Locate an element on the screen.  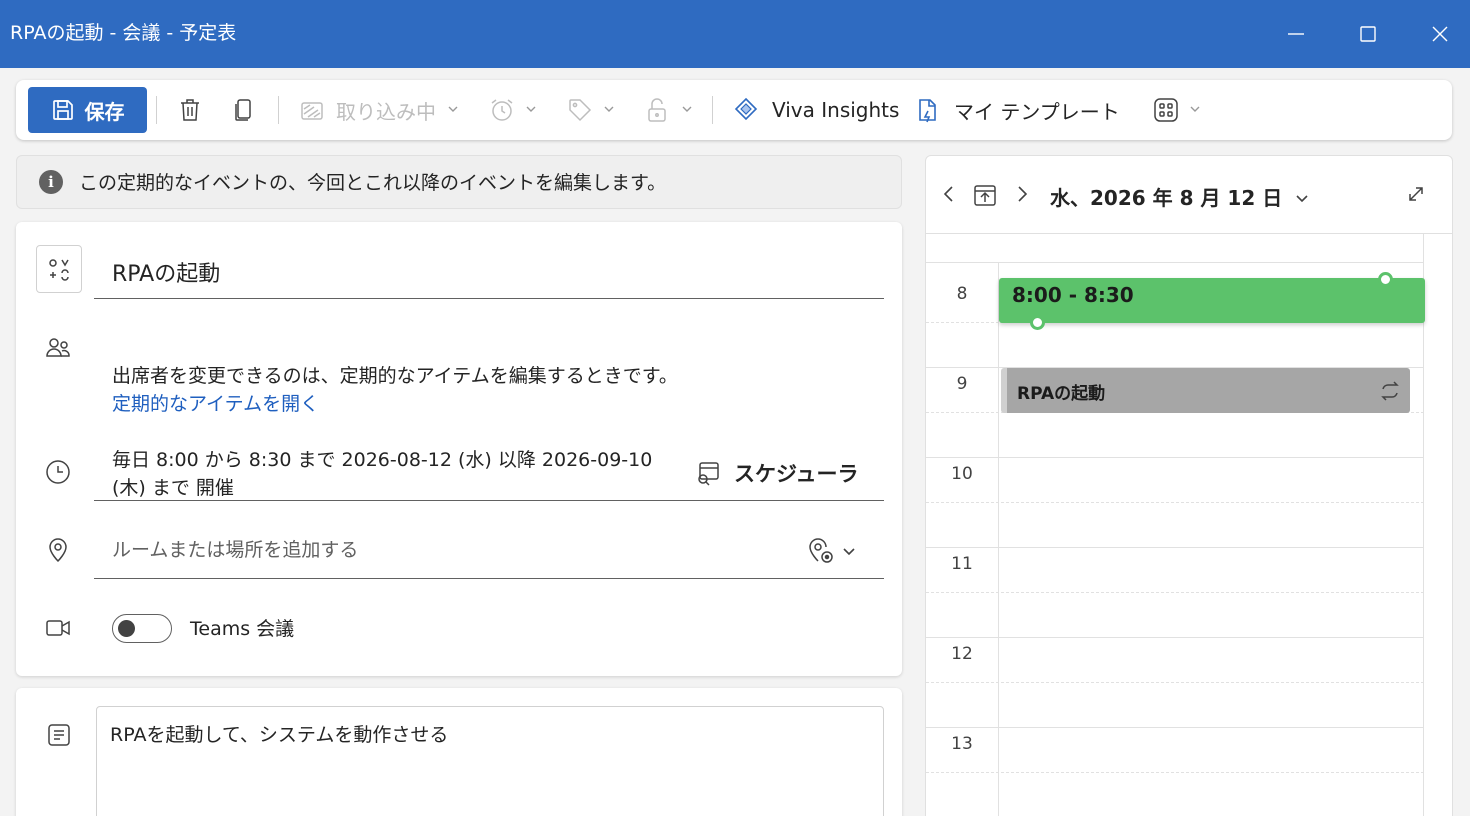
copy-button is located at coordinates (244, 110).